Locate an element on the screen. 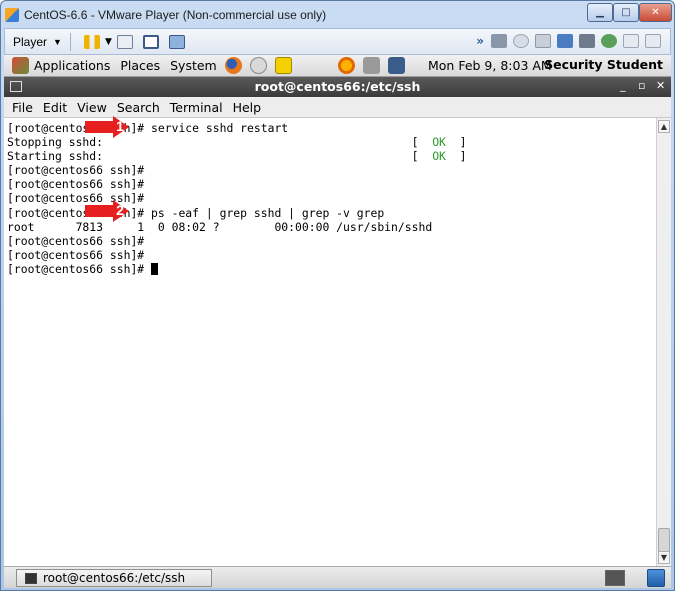 The image size is (675, 591). terminal-line: Stopping sshd: [ OK ] is located at coordinates (331, 142).